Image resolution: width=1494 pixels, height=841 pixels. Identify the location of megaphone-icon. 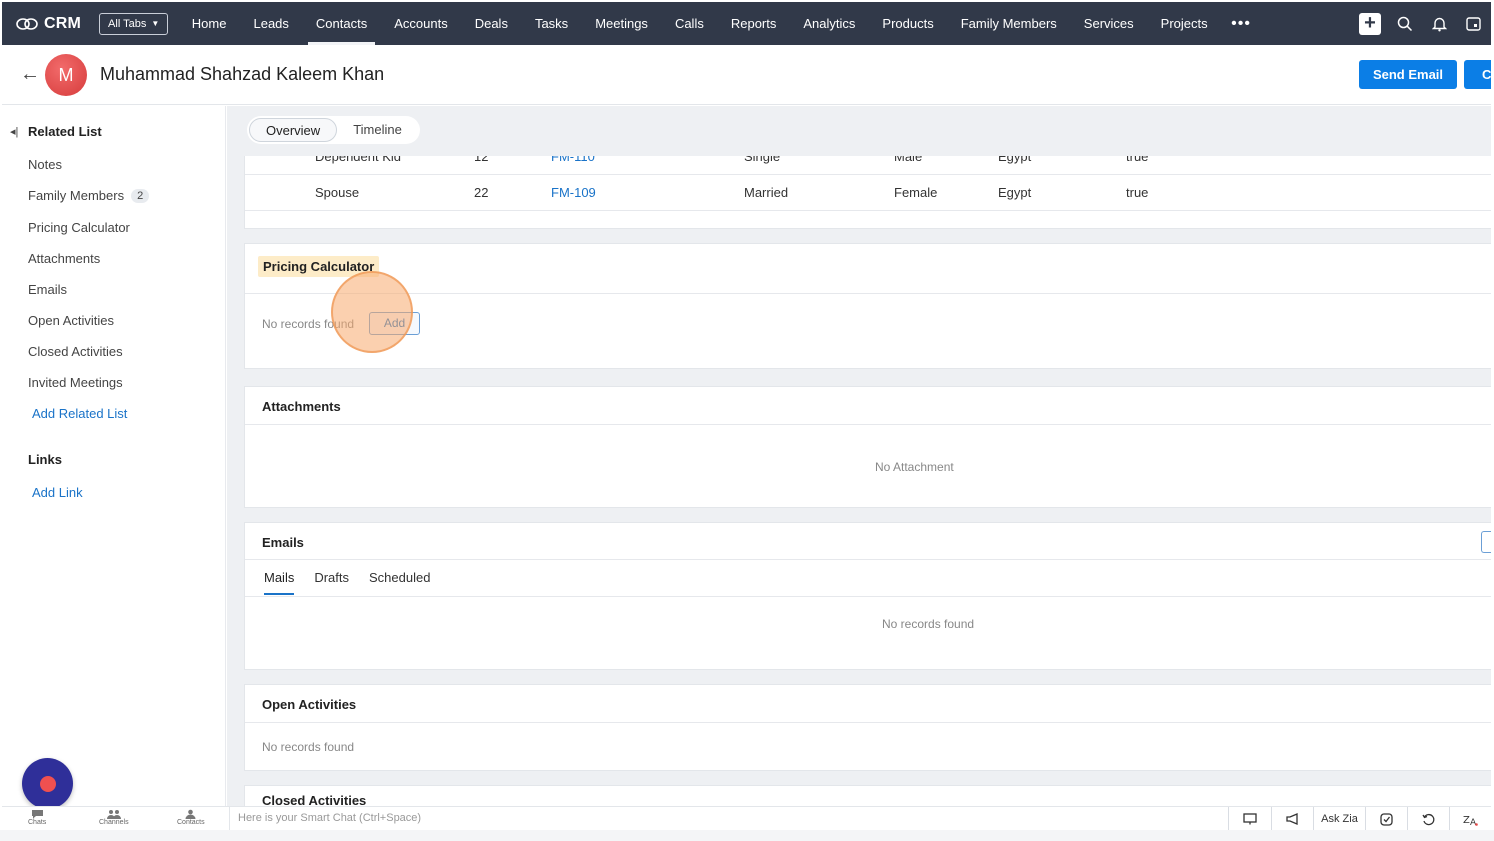
(1292, 819).